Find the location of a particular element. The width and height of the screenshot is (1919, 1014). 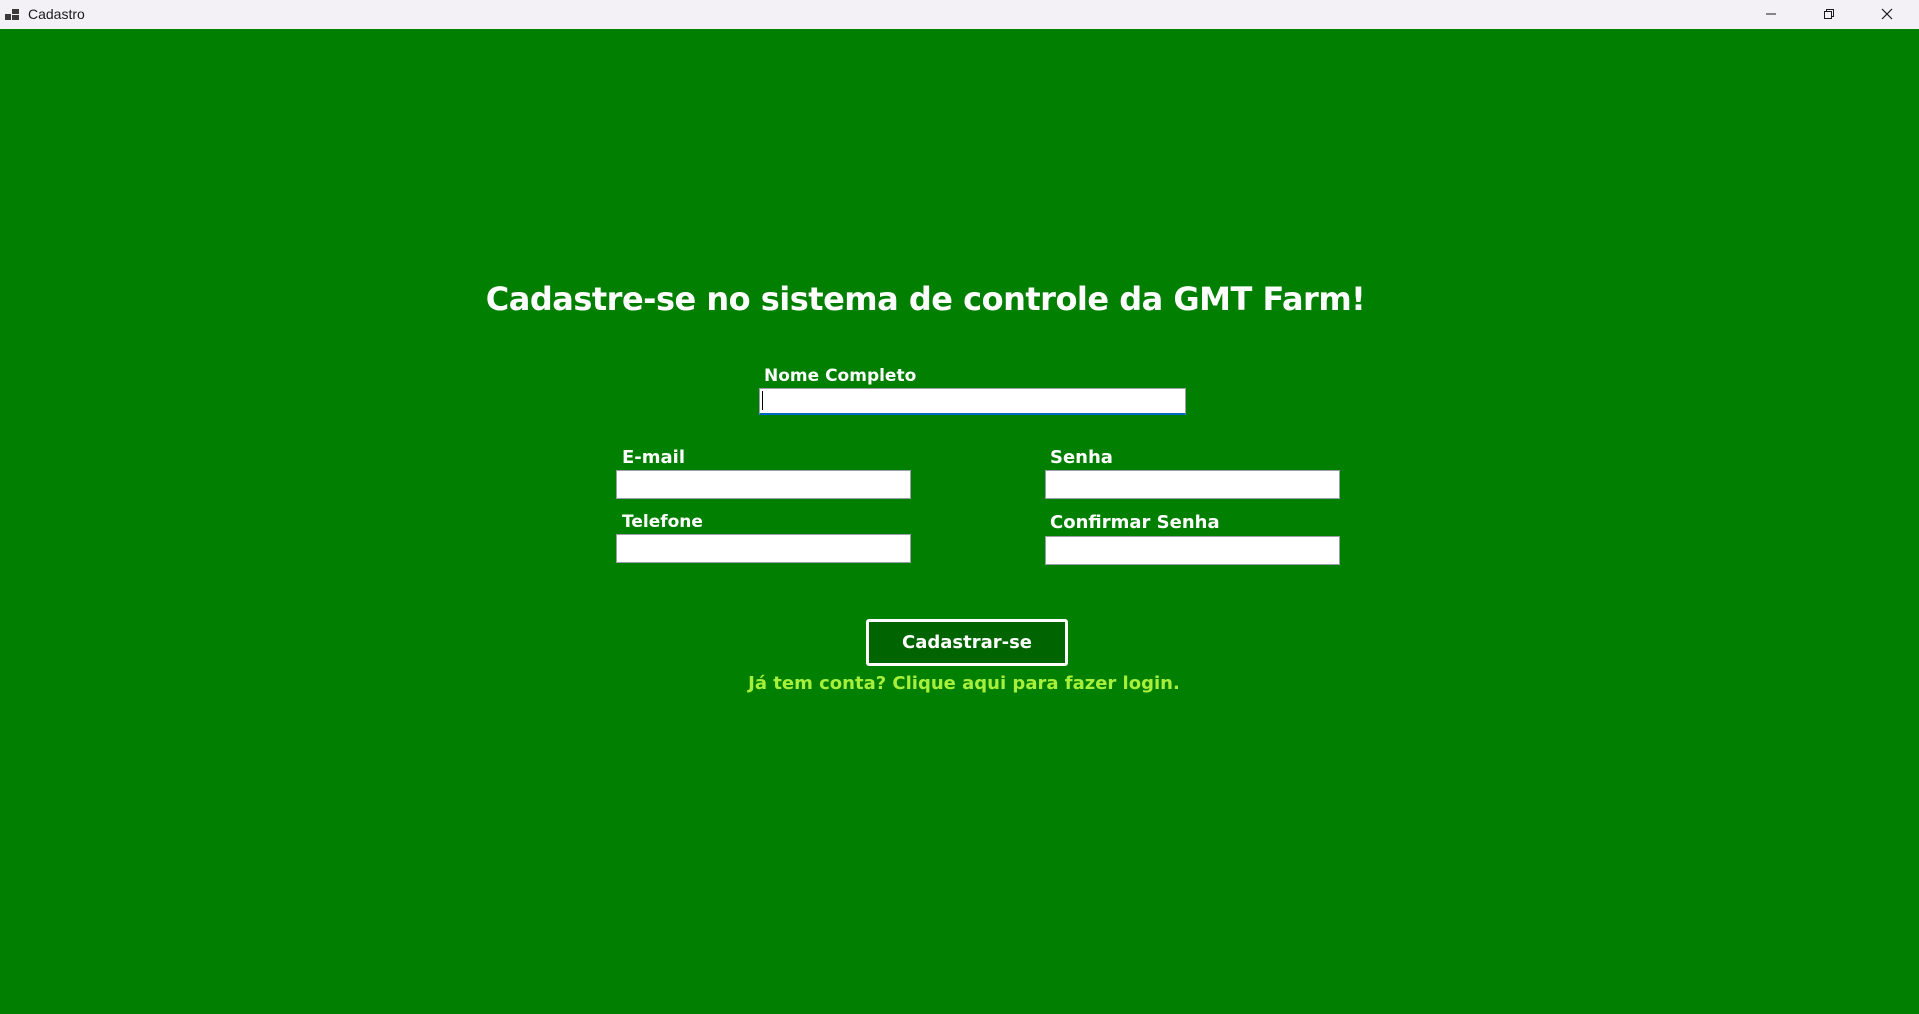

restore-icon is located at coordinates (1829, 14).